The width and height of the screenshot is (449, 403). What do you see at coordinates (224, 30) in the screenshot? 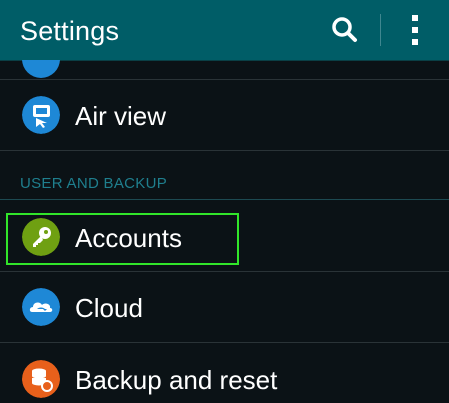
I see `app-bar: Settings` at bounding box center [224, 30].